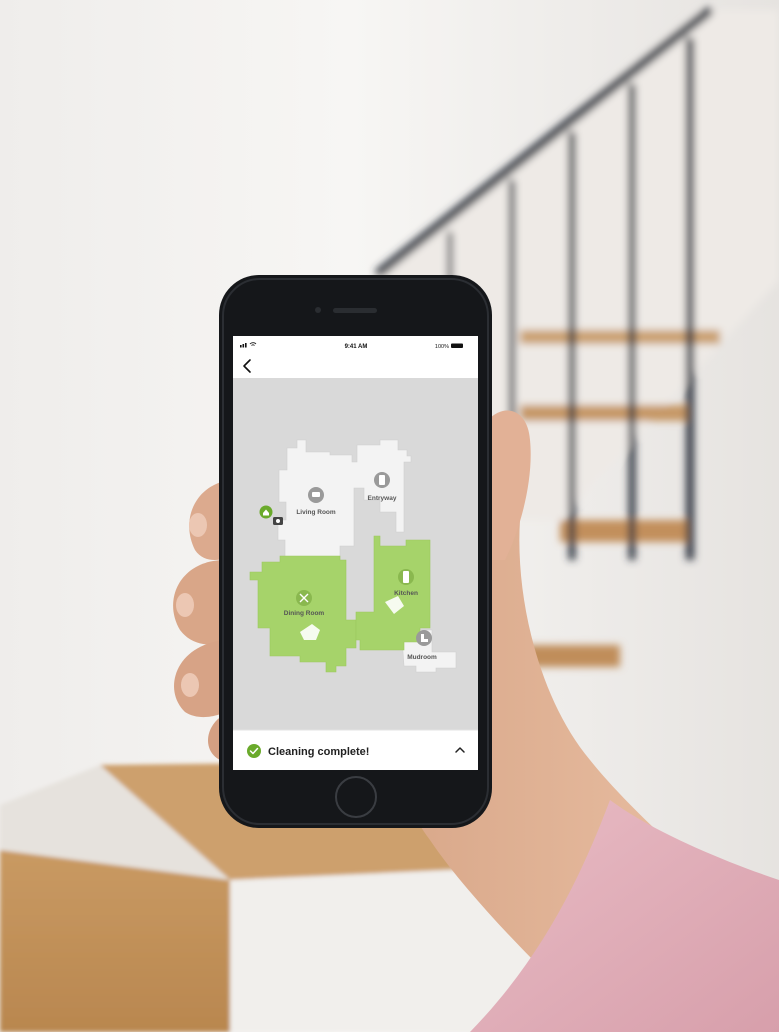 The height and width of the screenshot is (1032, 779). Describe the element at coordinates (406, 593) in the screenshot. I see `room-label-kitchen: Kitchen` at that location.